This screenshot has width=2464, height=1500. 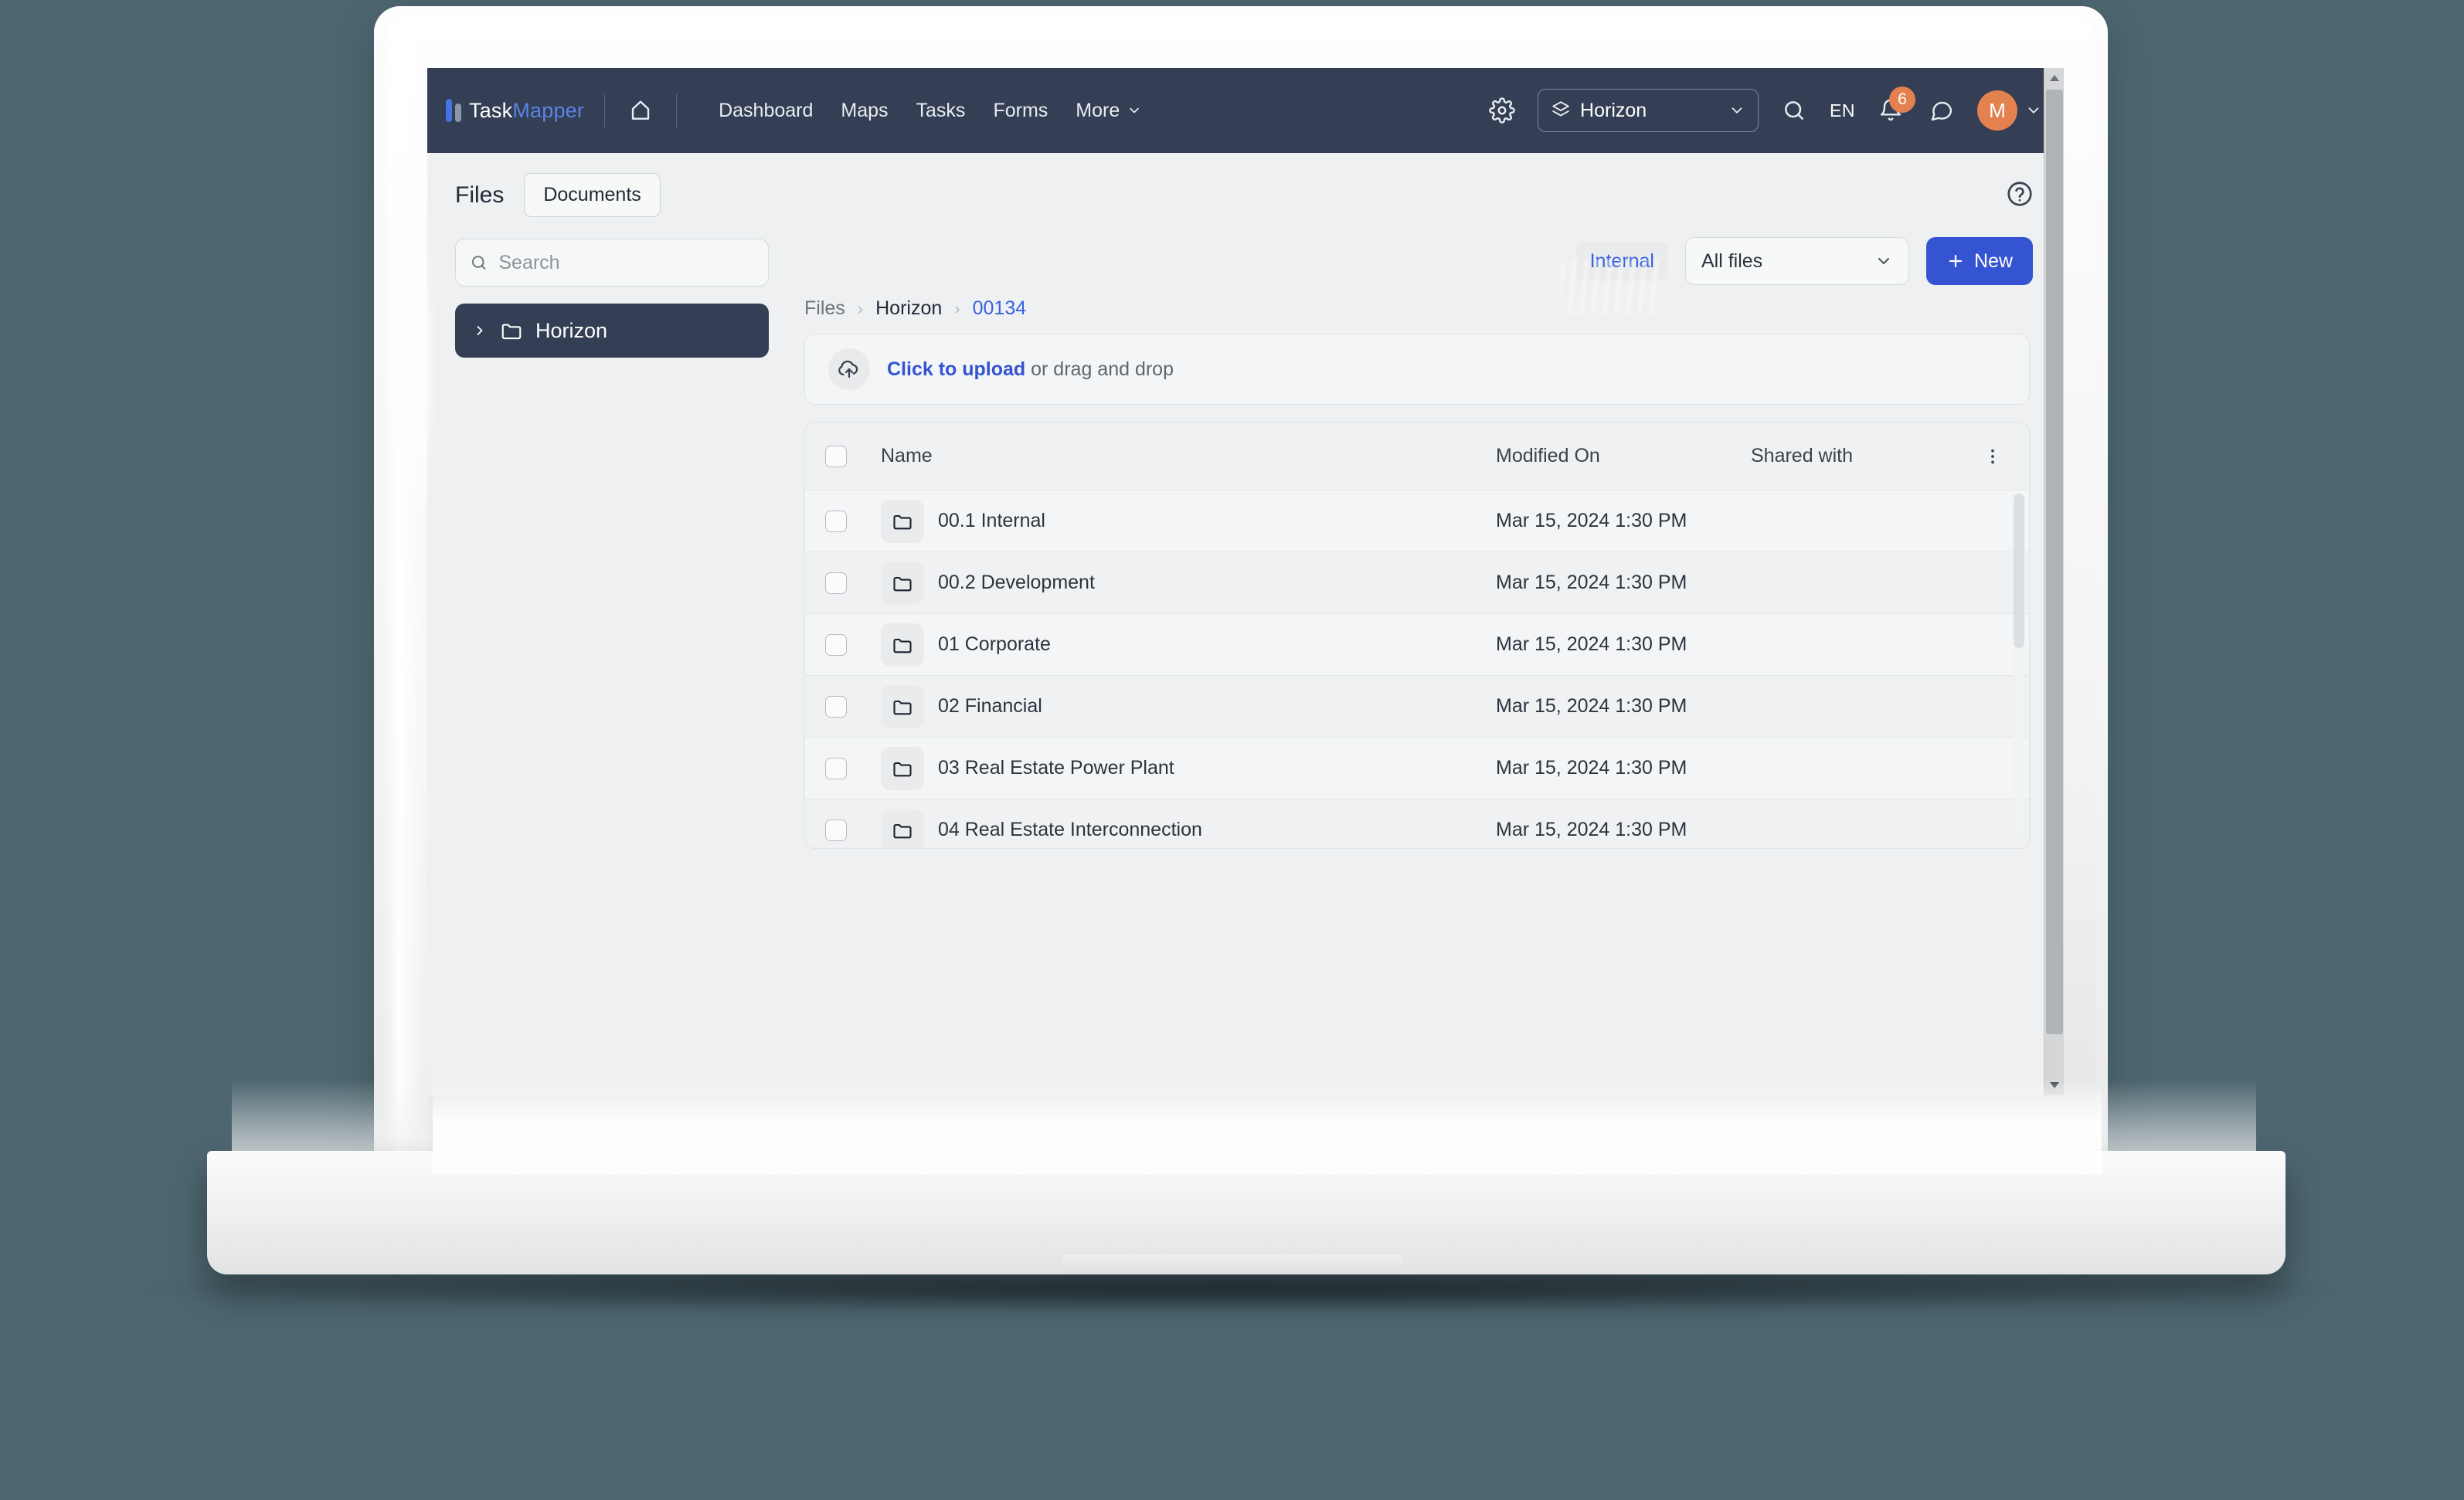 I want to click on file-name: 00.1 Internal, so click(x=991, y=520).